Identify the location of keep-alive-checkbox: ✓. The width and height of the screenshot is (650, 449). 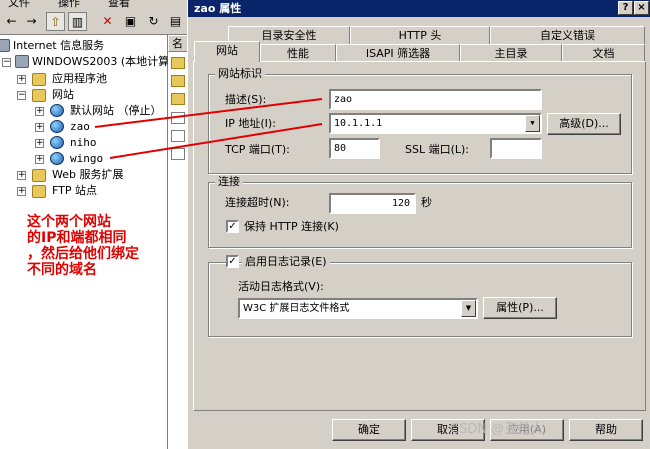
(232, 226).